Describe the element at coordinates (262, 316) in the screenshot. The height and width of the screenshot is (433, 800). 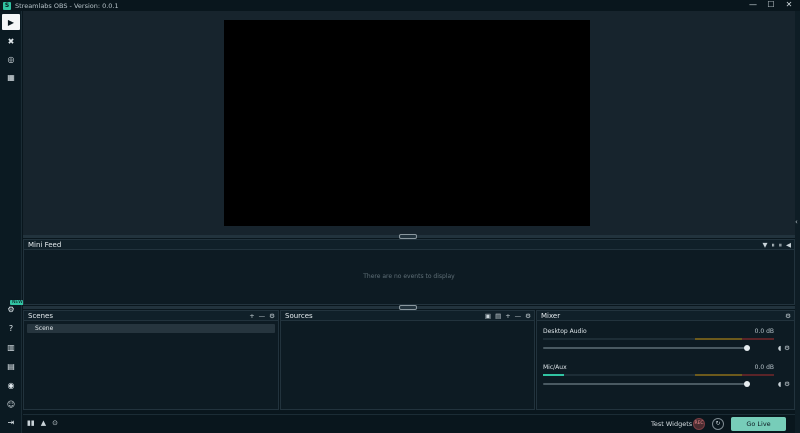
I see `remove-scene-icon: —` at that location.